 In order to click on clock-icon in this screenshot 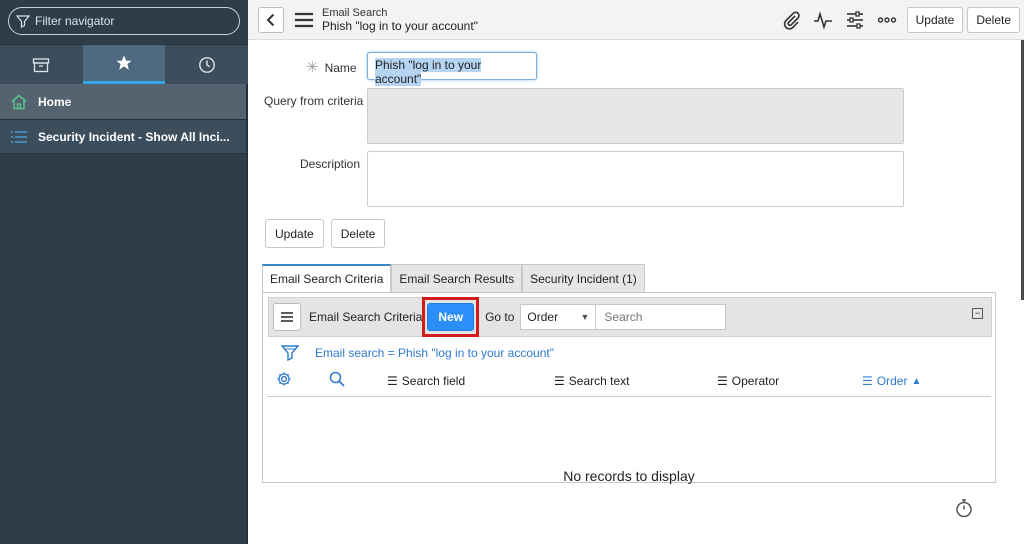, I will do `click(206, 64)`.